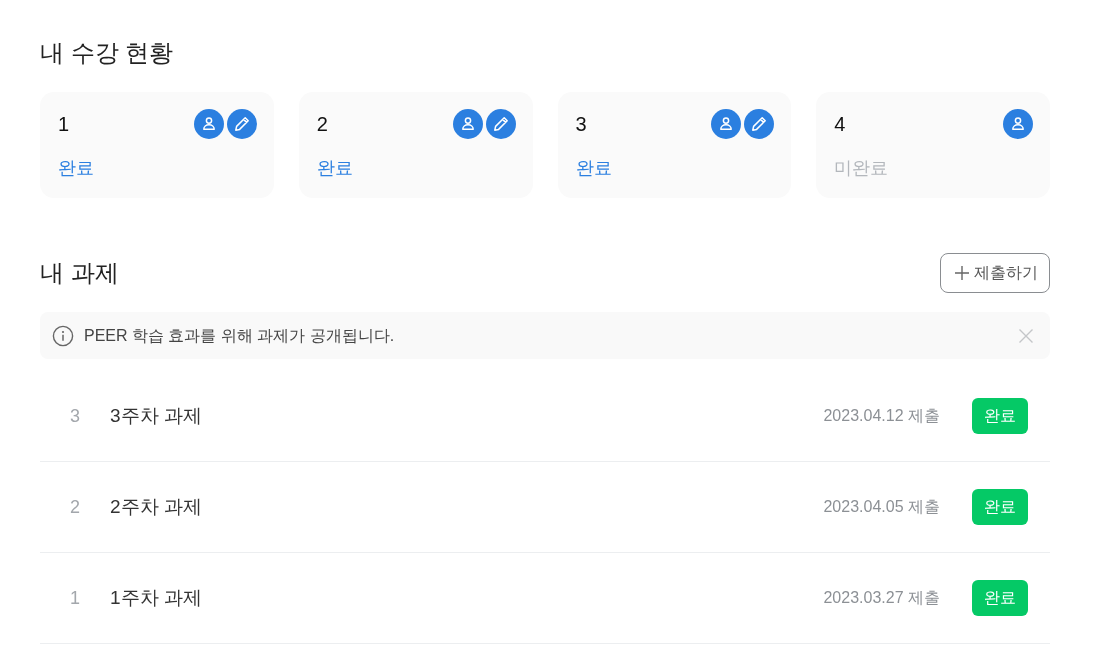 Image resolution: width=1102 pixels, height=651 pixels. I want to click on course-card: 1 완료, so click(157, 145).